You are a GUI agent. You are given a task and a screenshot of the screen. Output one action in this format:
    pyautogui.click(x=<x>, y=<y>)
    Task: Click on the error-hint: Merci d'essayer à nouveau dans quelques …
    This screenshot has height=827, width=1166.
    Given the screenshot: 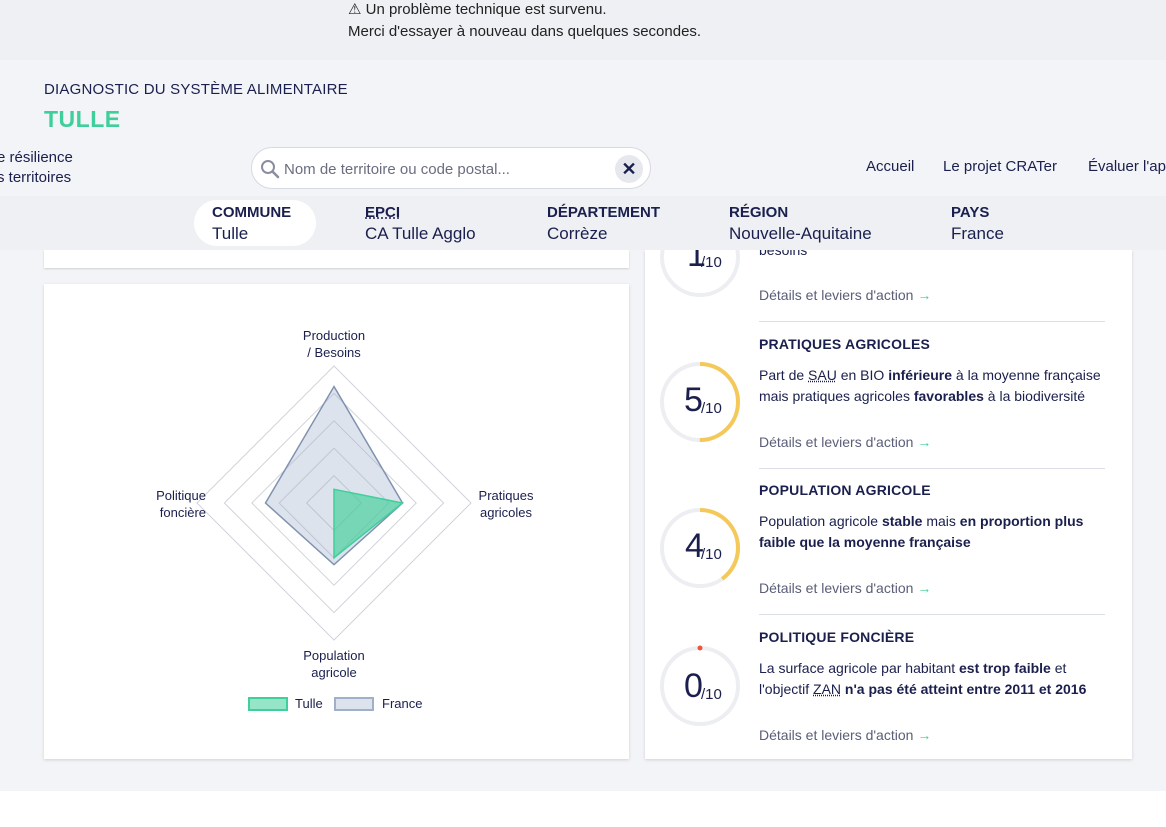 What is the action you would take?
    pyautogui.click(x=525, y=31)
    